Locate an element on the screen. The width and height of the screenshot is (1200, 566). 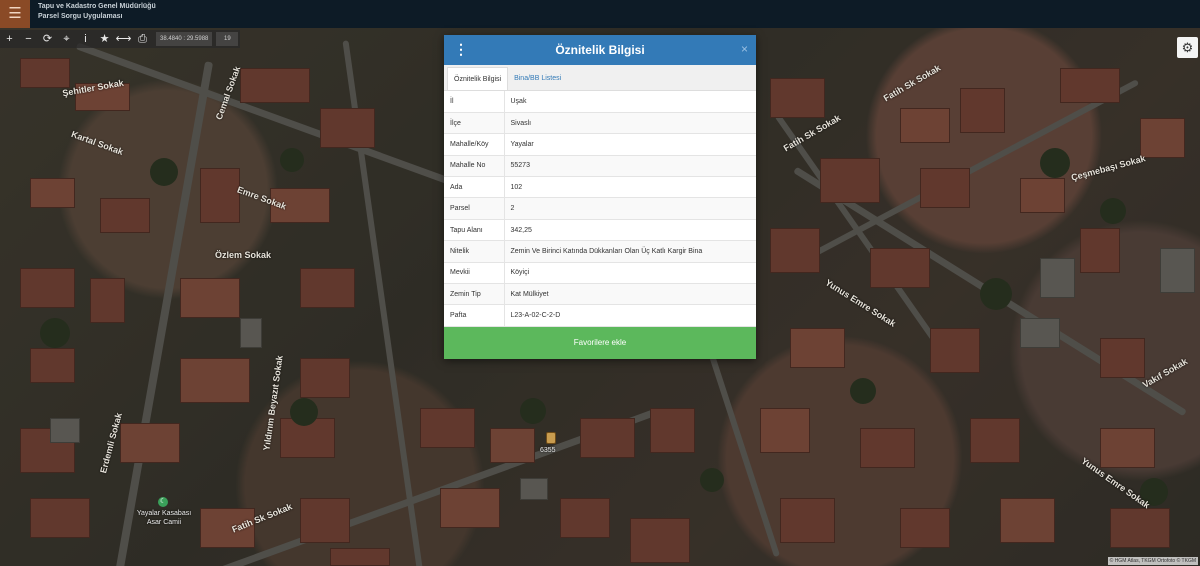
table-row: Mahalle No 55273 is located at coordinates (600, 166).